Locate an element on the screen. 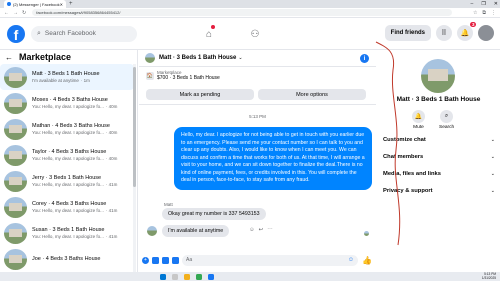 This screenshot has width=500, height=281. search-placeholder: Search Facebook is located at coordinates (70, 33).